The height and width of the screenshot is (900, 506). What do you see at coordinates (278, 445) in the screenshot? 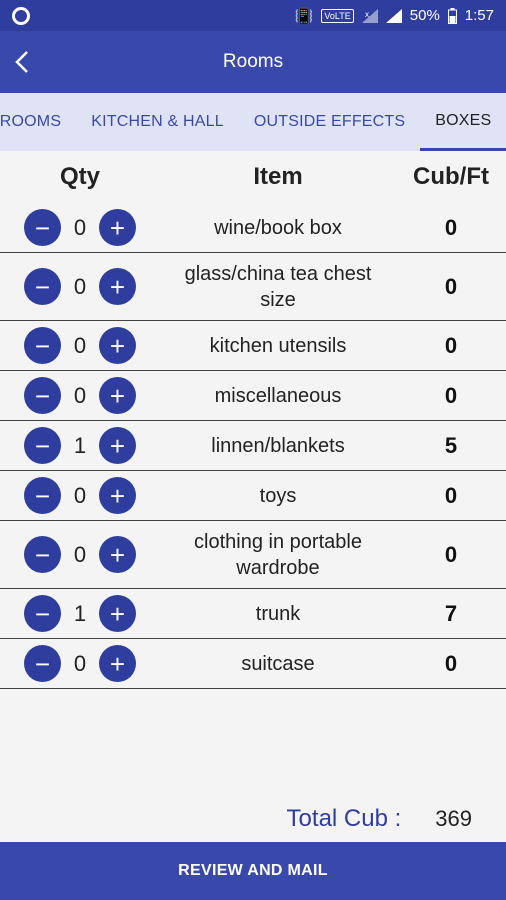
I see `item-name: linnen/blankets` at bounding box center [278, 445].